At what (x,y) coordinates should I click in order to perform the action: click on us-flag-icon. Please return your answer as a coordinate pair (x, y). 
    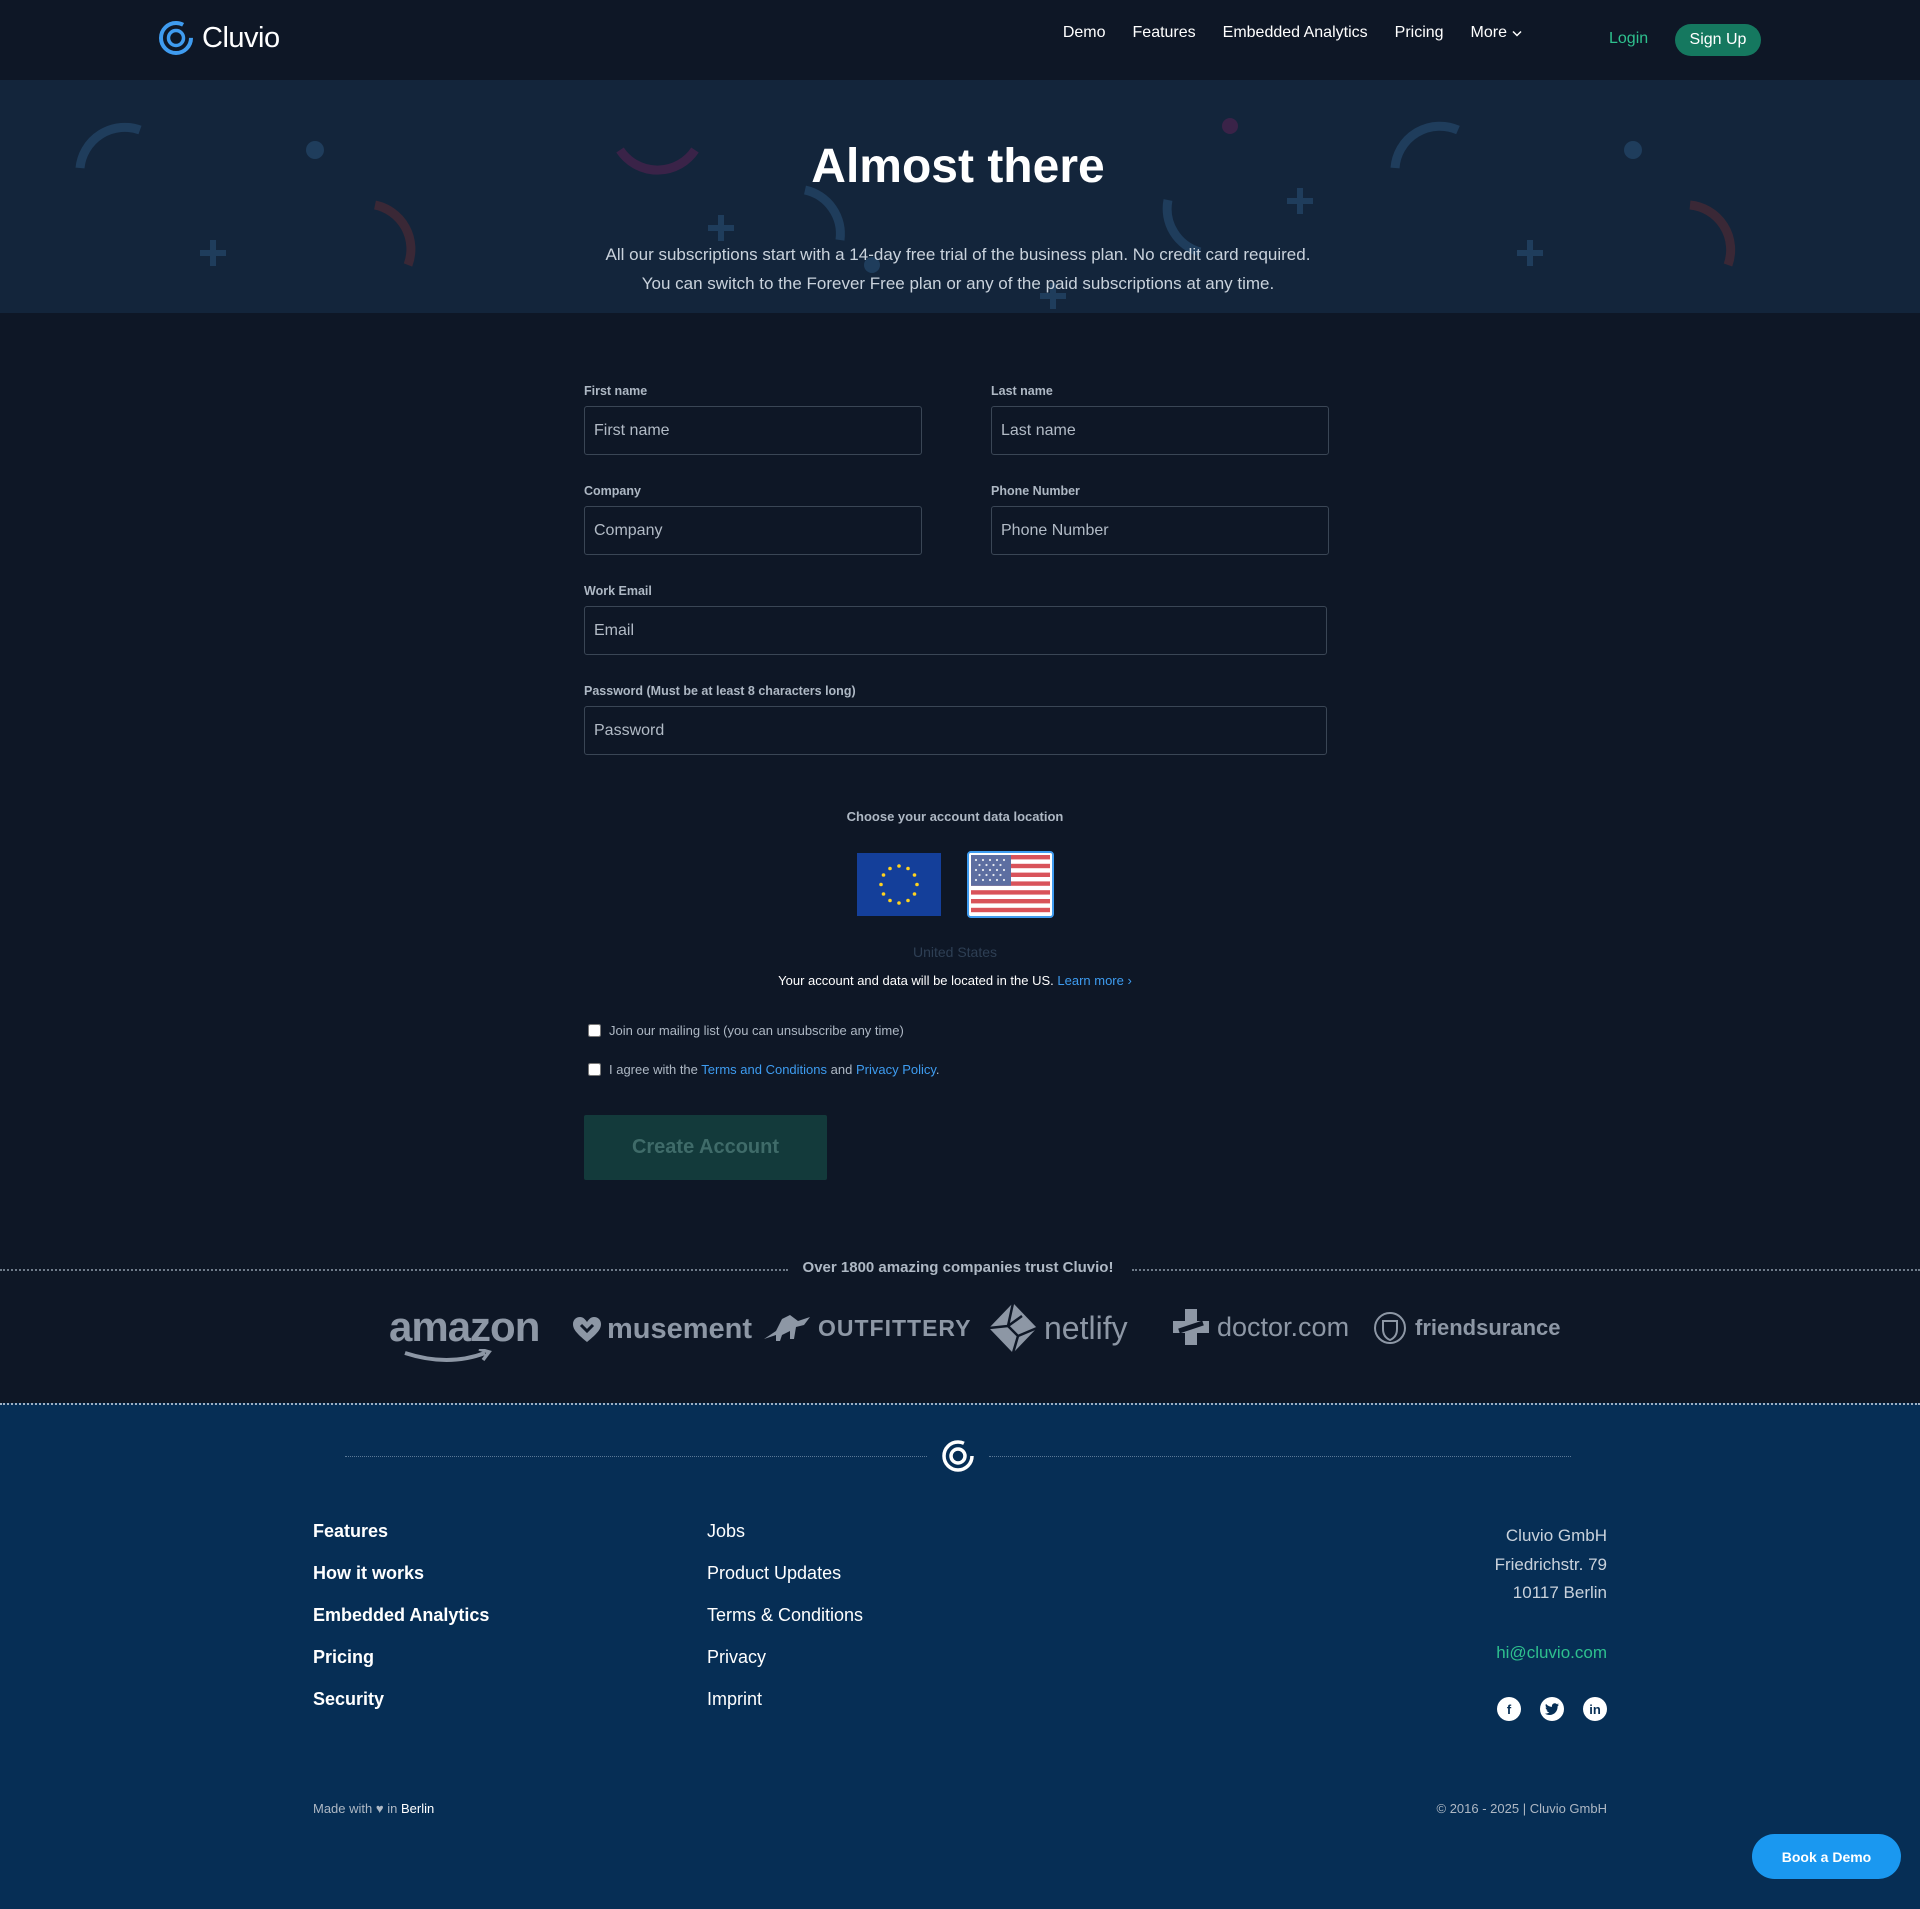
    Looking at the image, I should click on (1010, 884).